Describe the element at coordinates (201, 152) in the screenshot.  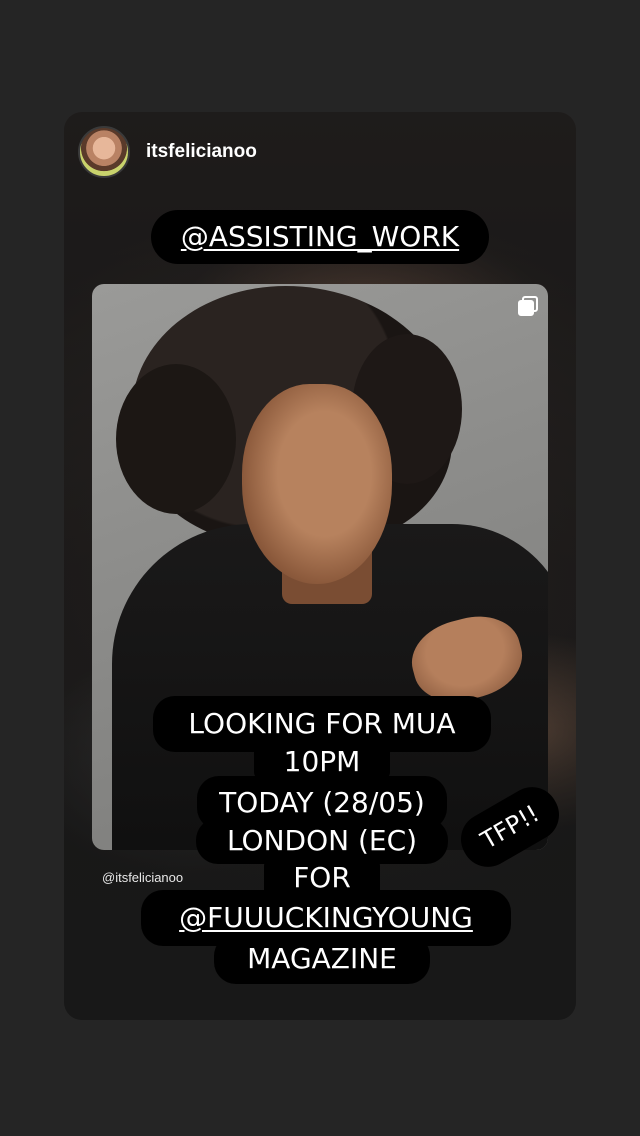
I see `username: itsfelicianoo` at that location.